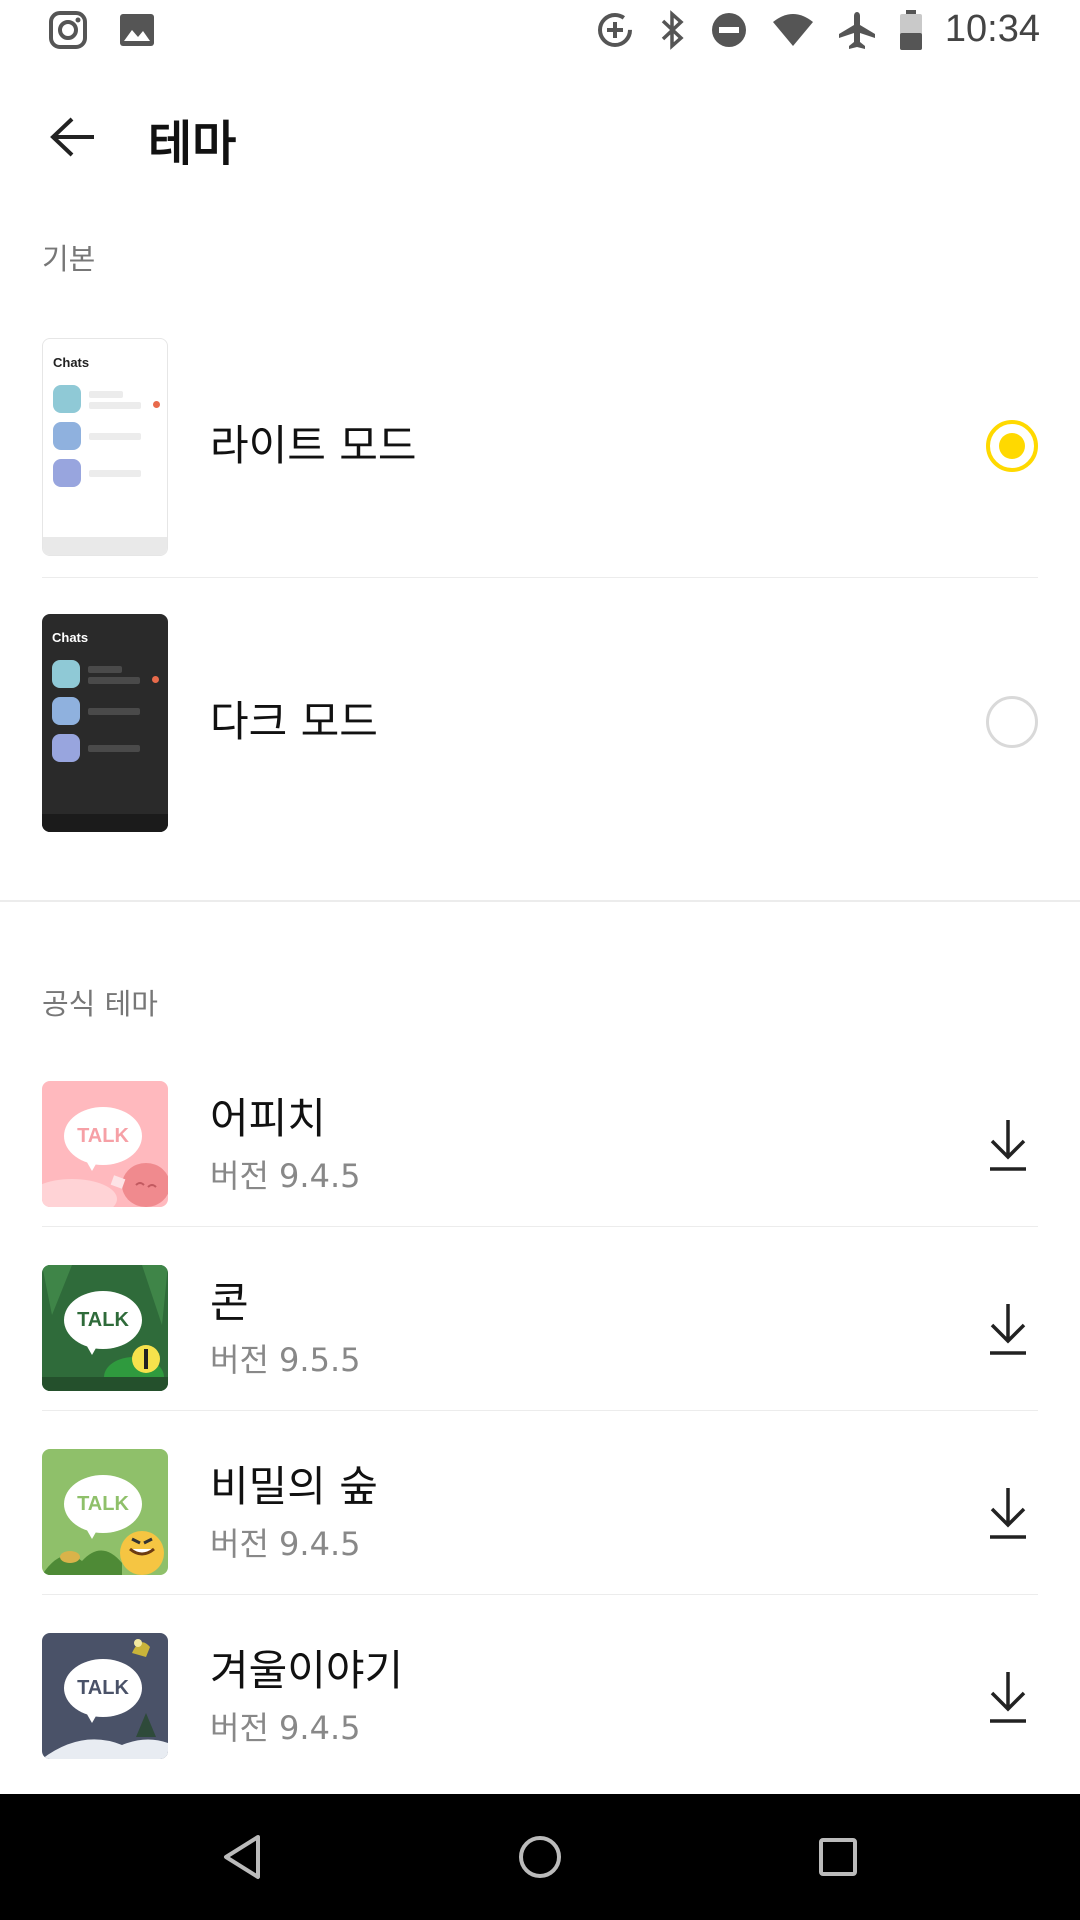 The image size is (1080, 1920). What do you see at coordinates (1012, 722) in the screenshot?
I see `dark-mode-radio` at bounding box center [1012, 722].